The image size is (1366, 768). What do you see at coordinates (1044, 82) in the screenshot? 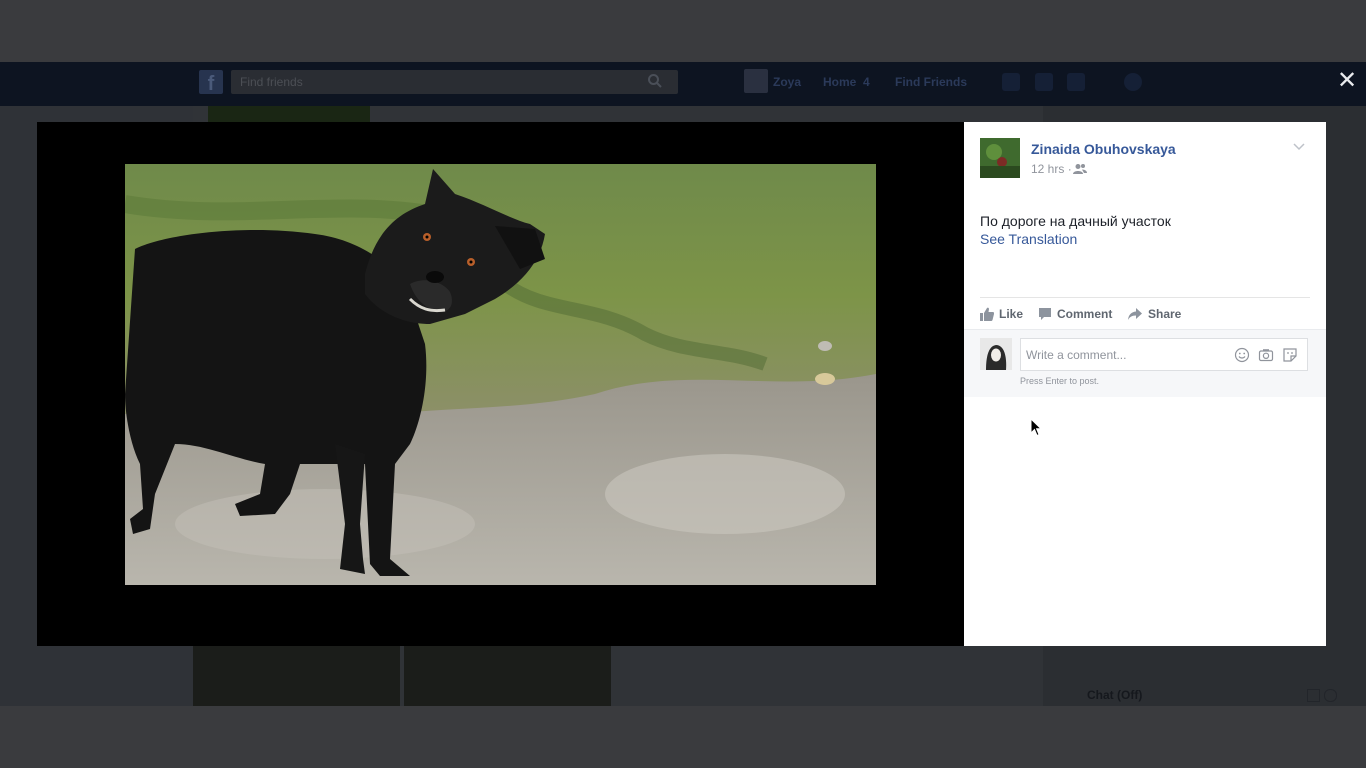
I see `messages-icon` at bounding box center [1044, 82].